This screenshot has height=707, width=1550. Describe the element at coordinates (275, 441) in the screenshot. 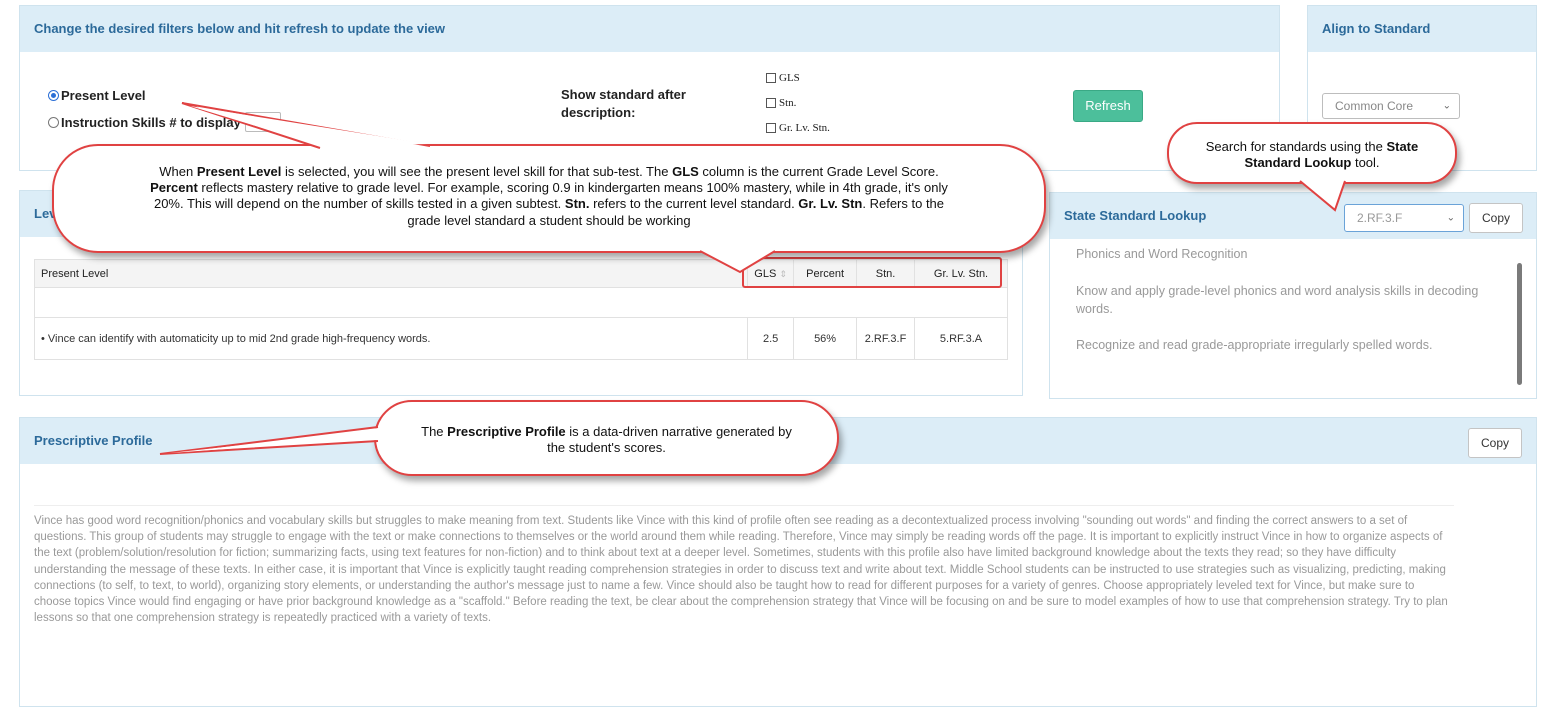

I see `profile-callout-tail-cover` at that location.